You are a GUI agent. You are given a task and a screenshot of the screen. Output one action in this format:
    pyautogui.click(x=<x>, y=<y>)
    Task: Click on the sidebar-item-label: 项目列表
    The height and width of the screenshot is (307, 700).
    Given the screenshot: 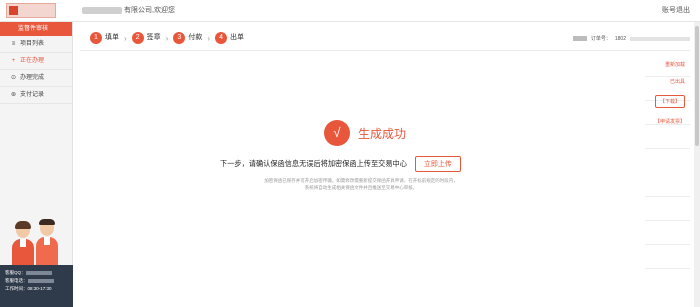 What is the action you would take?
    pyautogui.click(x=32, y=43)
    